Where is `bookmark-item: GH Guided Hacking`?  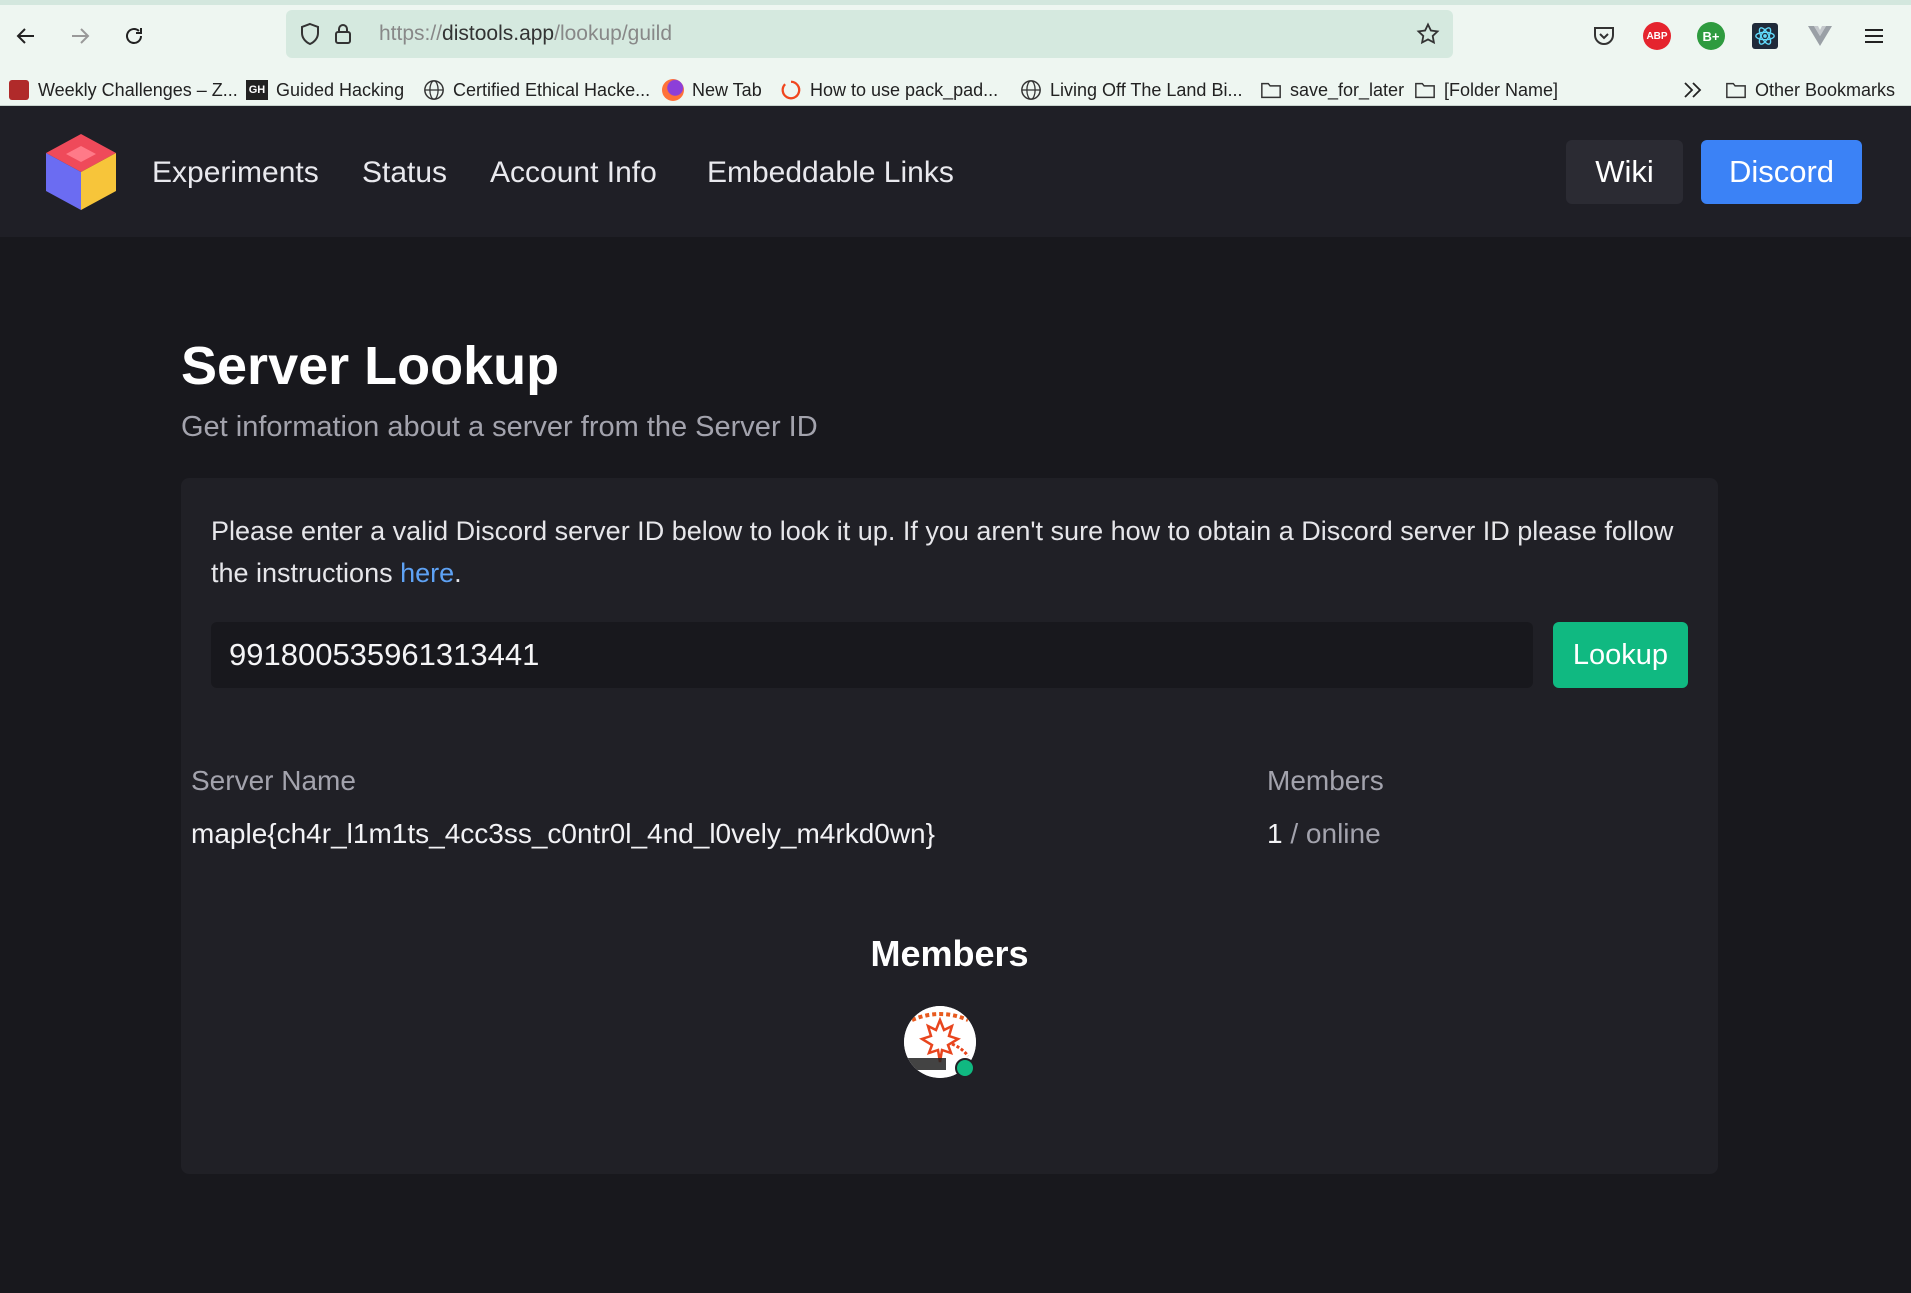
bookmark-item: GH Guided Hacking is located at coordinates (325, 90).